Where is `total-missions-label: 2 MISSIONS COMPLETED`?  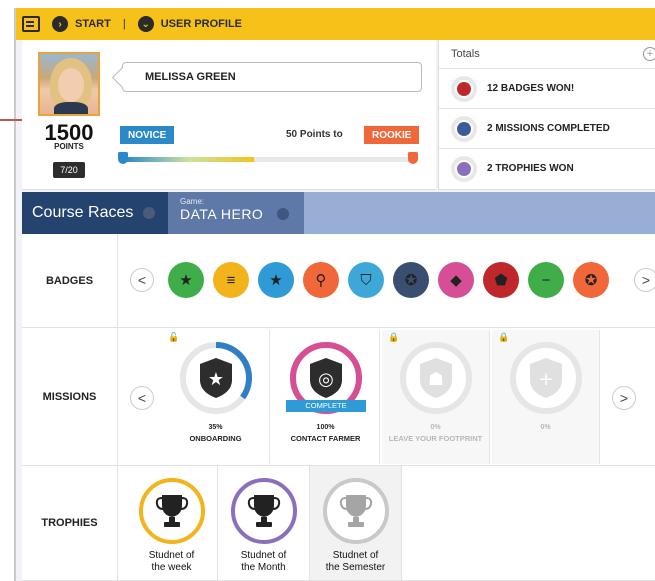
total-missions-label: 2 MISSIONS COMPLETED is located at coordinates (548, 128).